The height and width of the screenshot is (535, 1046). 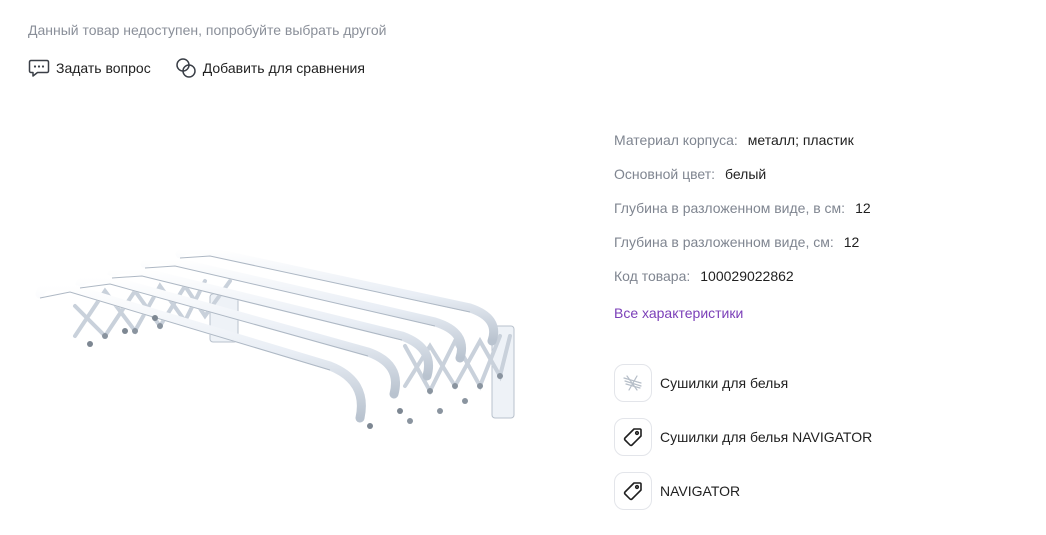 What do you see at coordinates (742, 149) in the screenshot?
I see `spec-row: Материал корпуса: металл; пластик` at bounding box center [742, 149].